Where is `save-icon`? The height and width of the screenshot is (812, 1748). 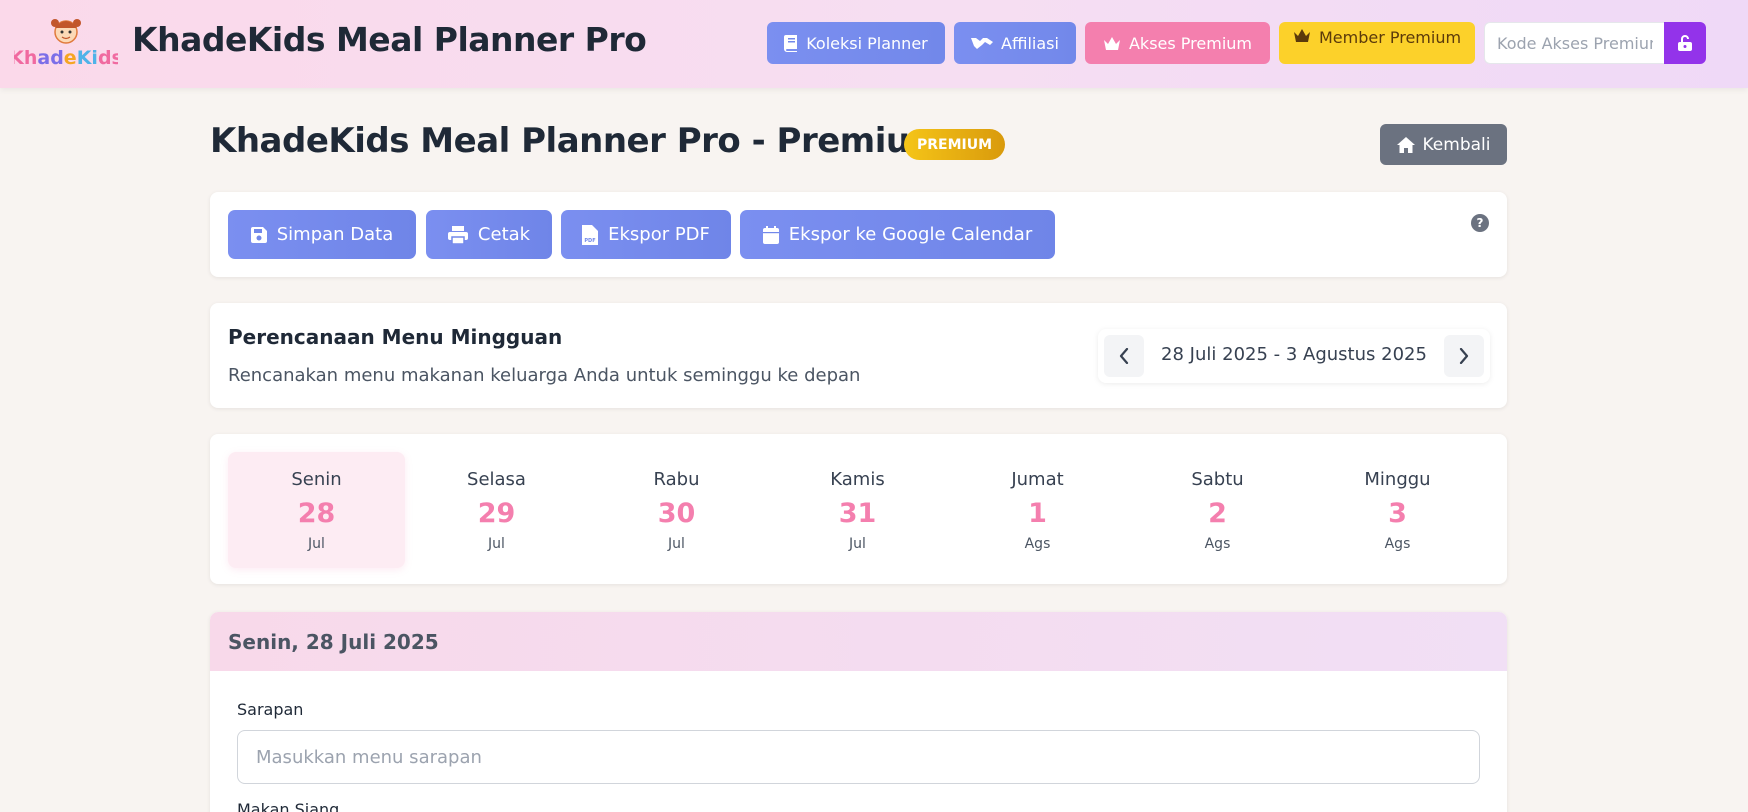
save-icon is located at coordinates (258, 234).